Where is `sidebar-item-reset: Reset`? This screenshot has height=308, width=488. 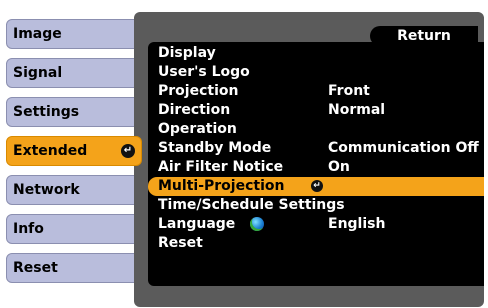 sidebar-item-reset: Reset is located at coordinates (74, 268).